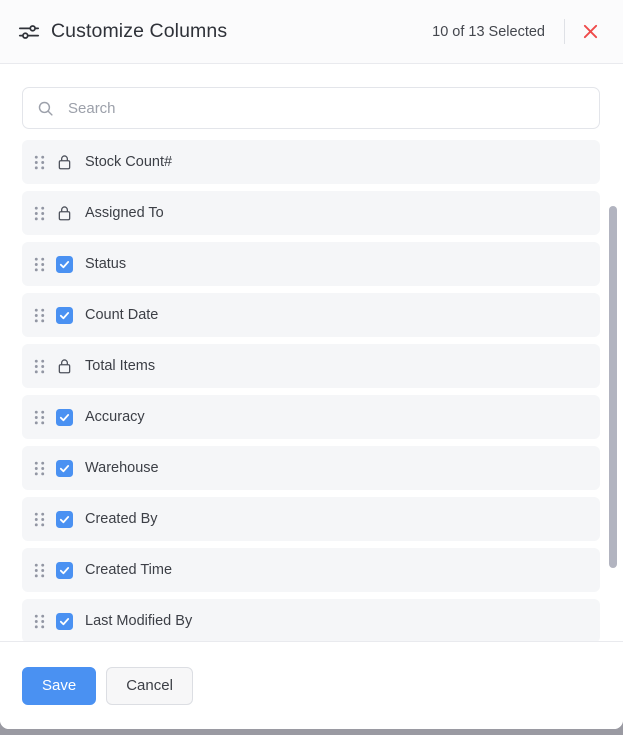 The image size is (623, 735). I want to click on column-row: Count Date, so click(311, 315).